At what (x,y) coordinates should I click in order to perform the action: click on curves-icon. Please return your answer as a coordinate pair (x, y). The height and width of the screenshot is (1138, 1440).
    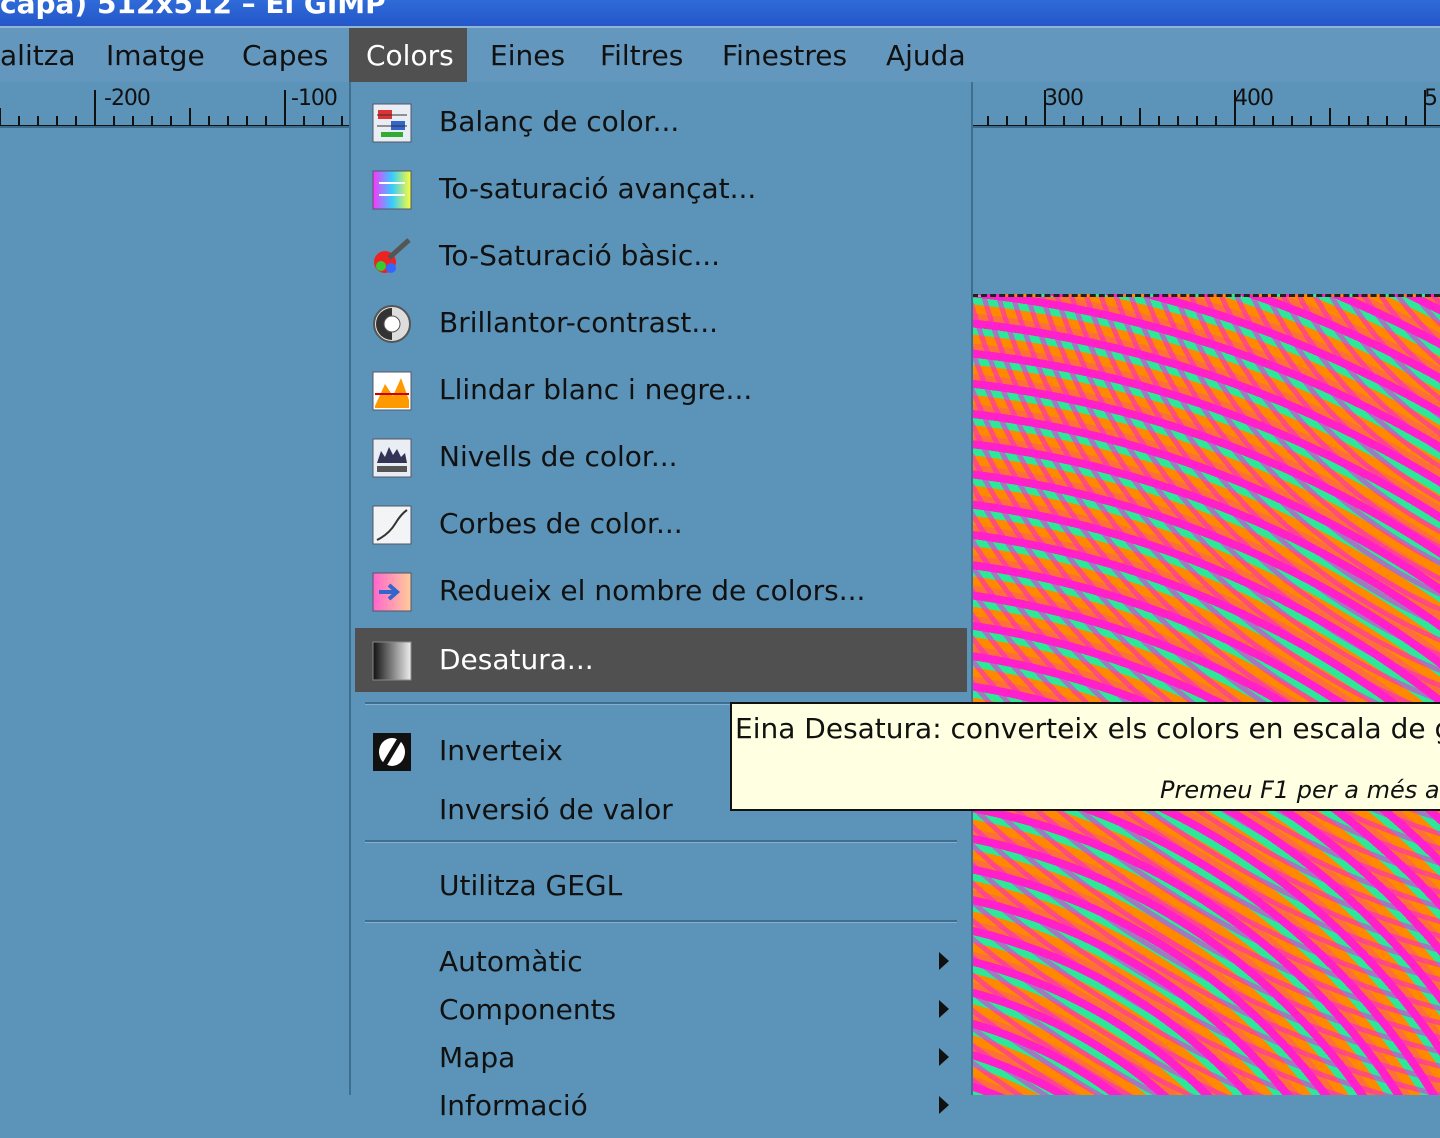
    Looking at the image, I should click on (392, 525).